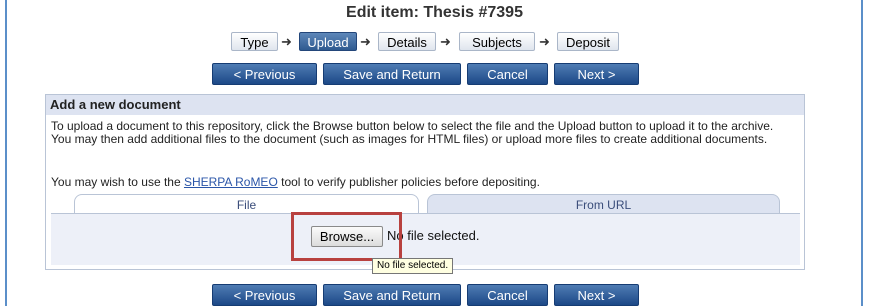  Describe the element at coordinates (328, 41) in the screenshot. I see `step-upload: Upload` at that location.